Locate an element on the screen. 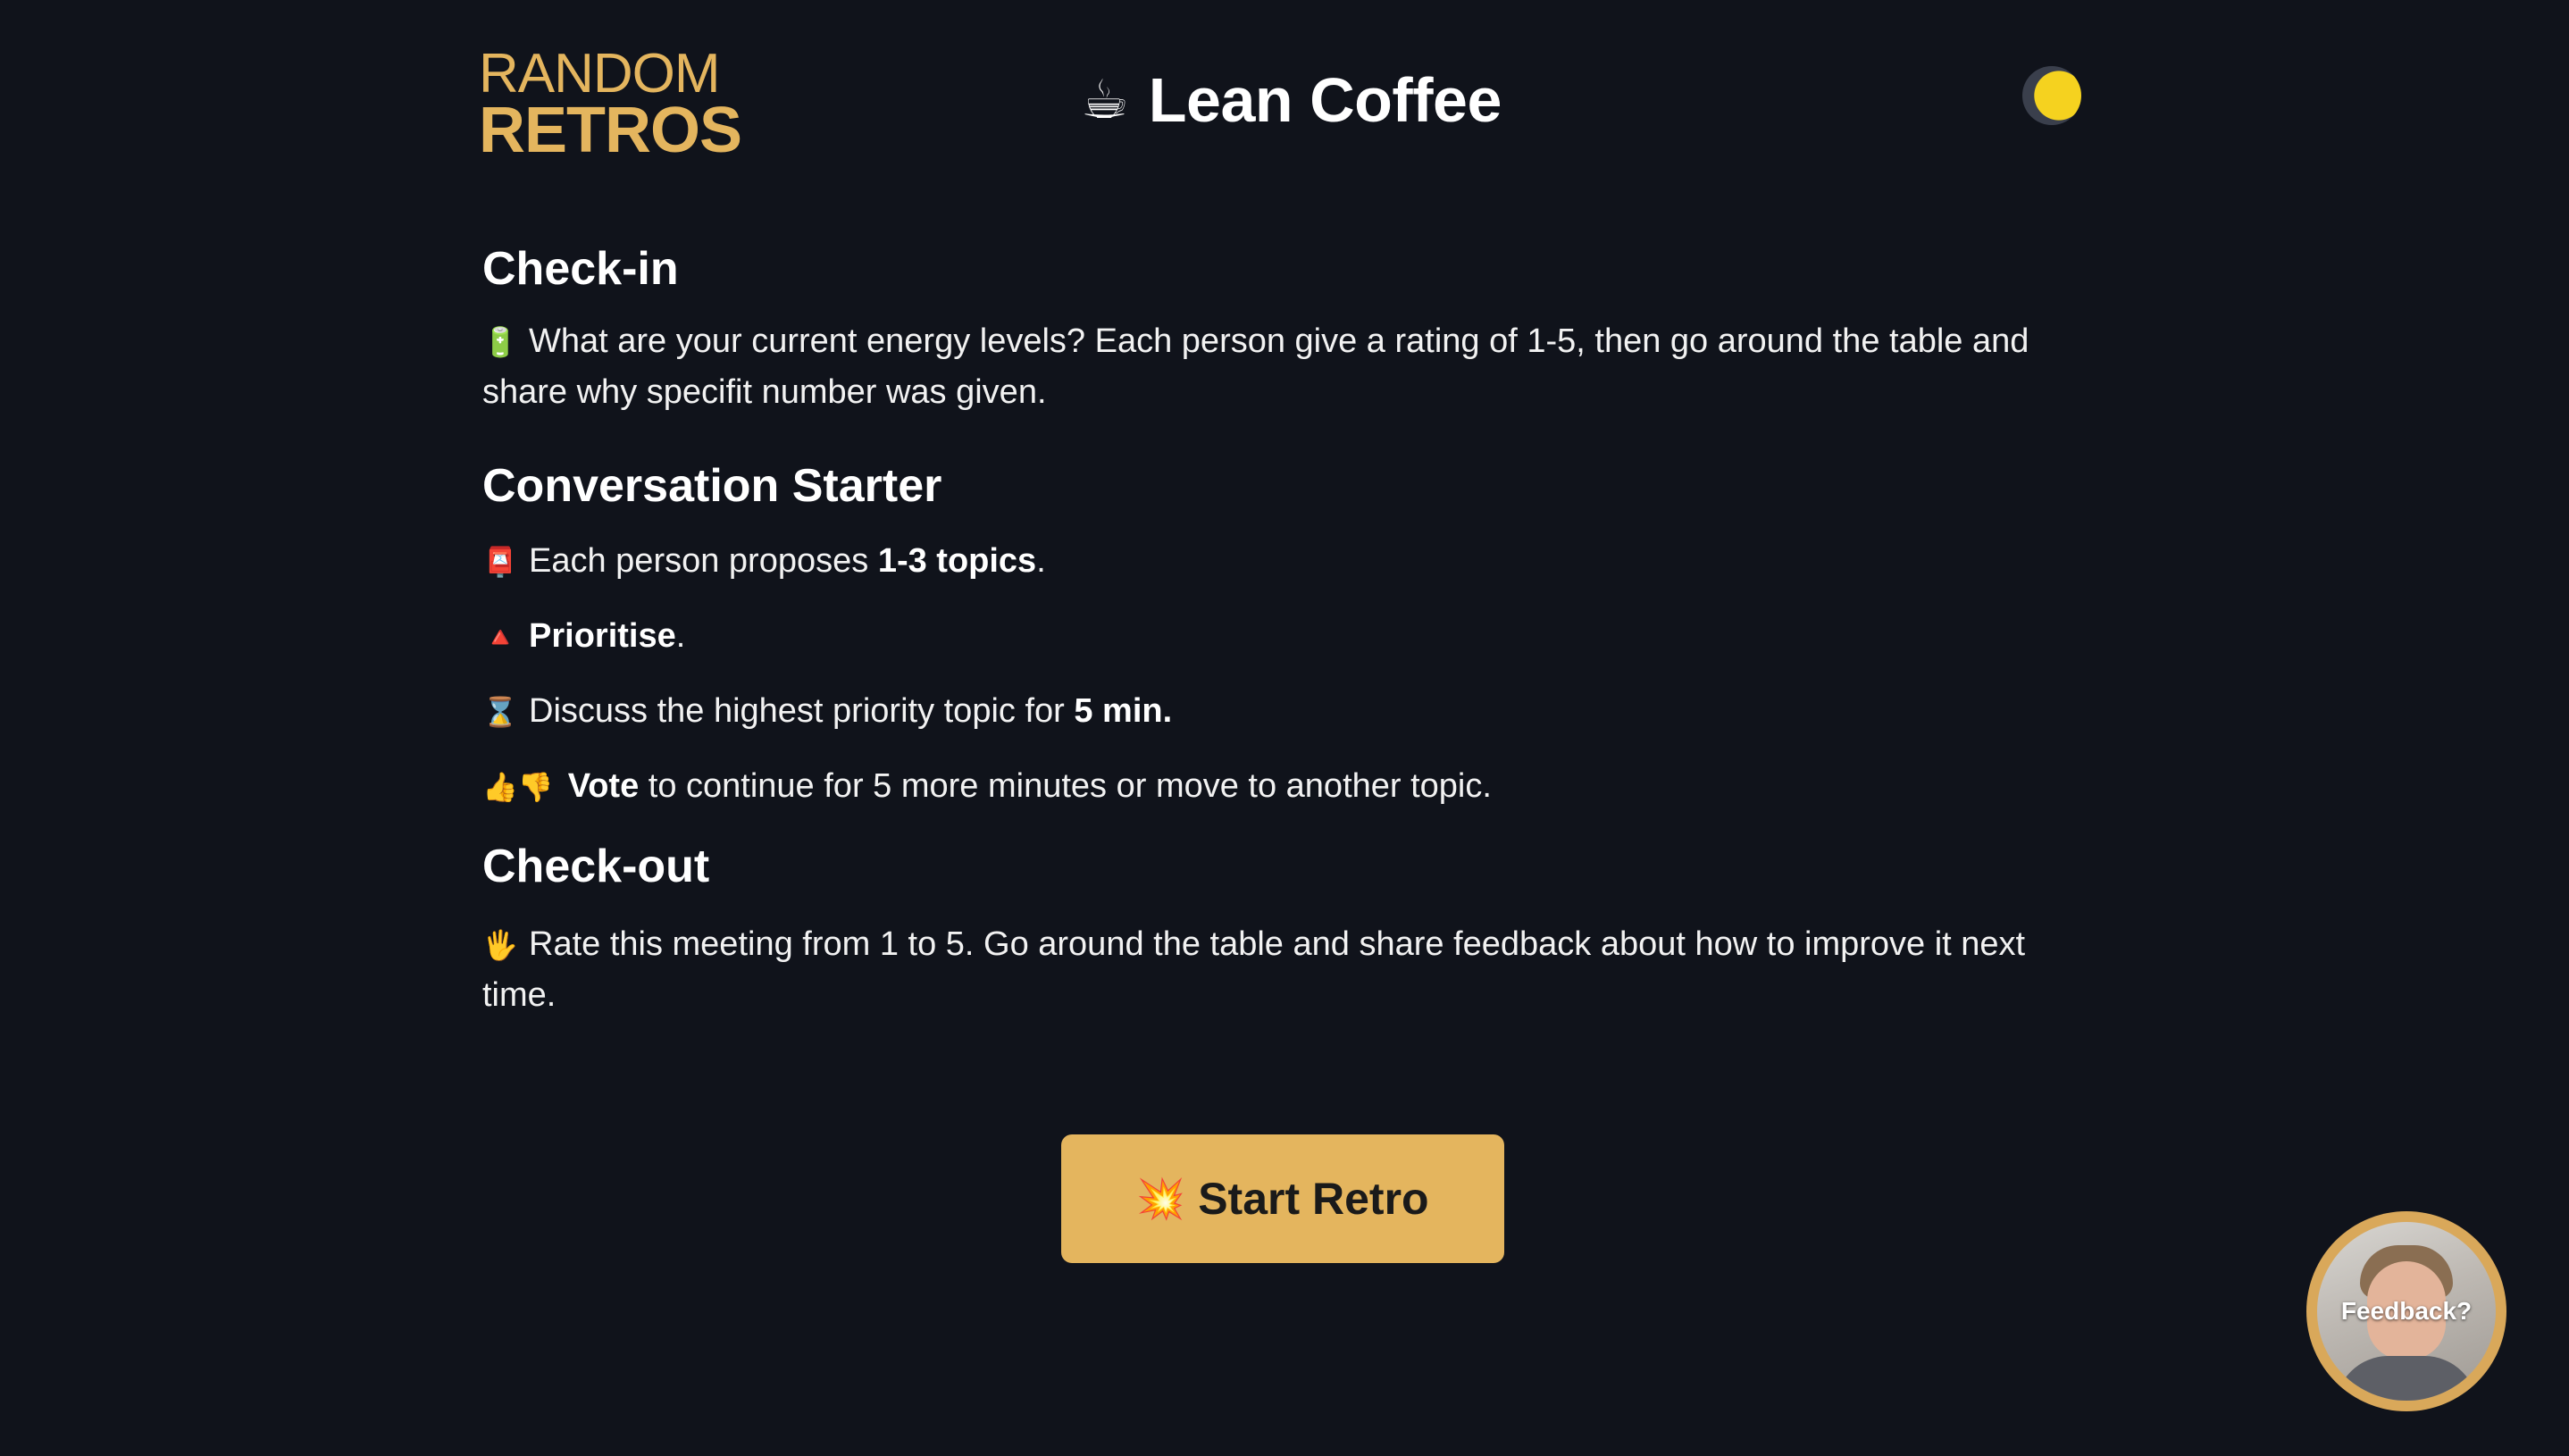 Image resolution: width=2569 pixels, height=1456 pixels. page-title-group: ☕ Lean Coffee is located at coordinates (1291, 100).